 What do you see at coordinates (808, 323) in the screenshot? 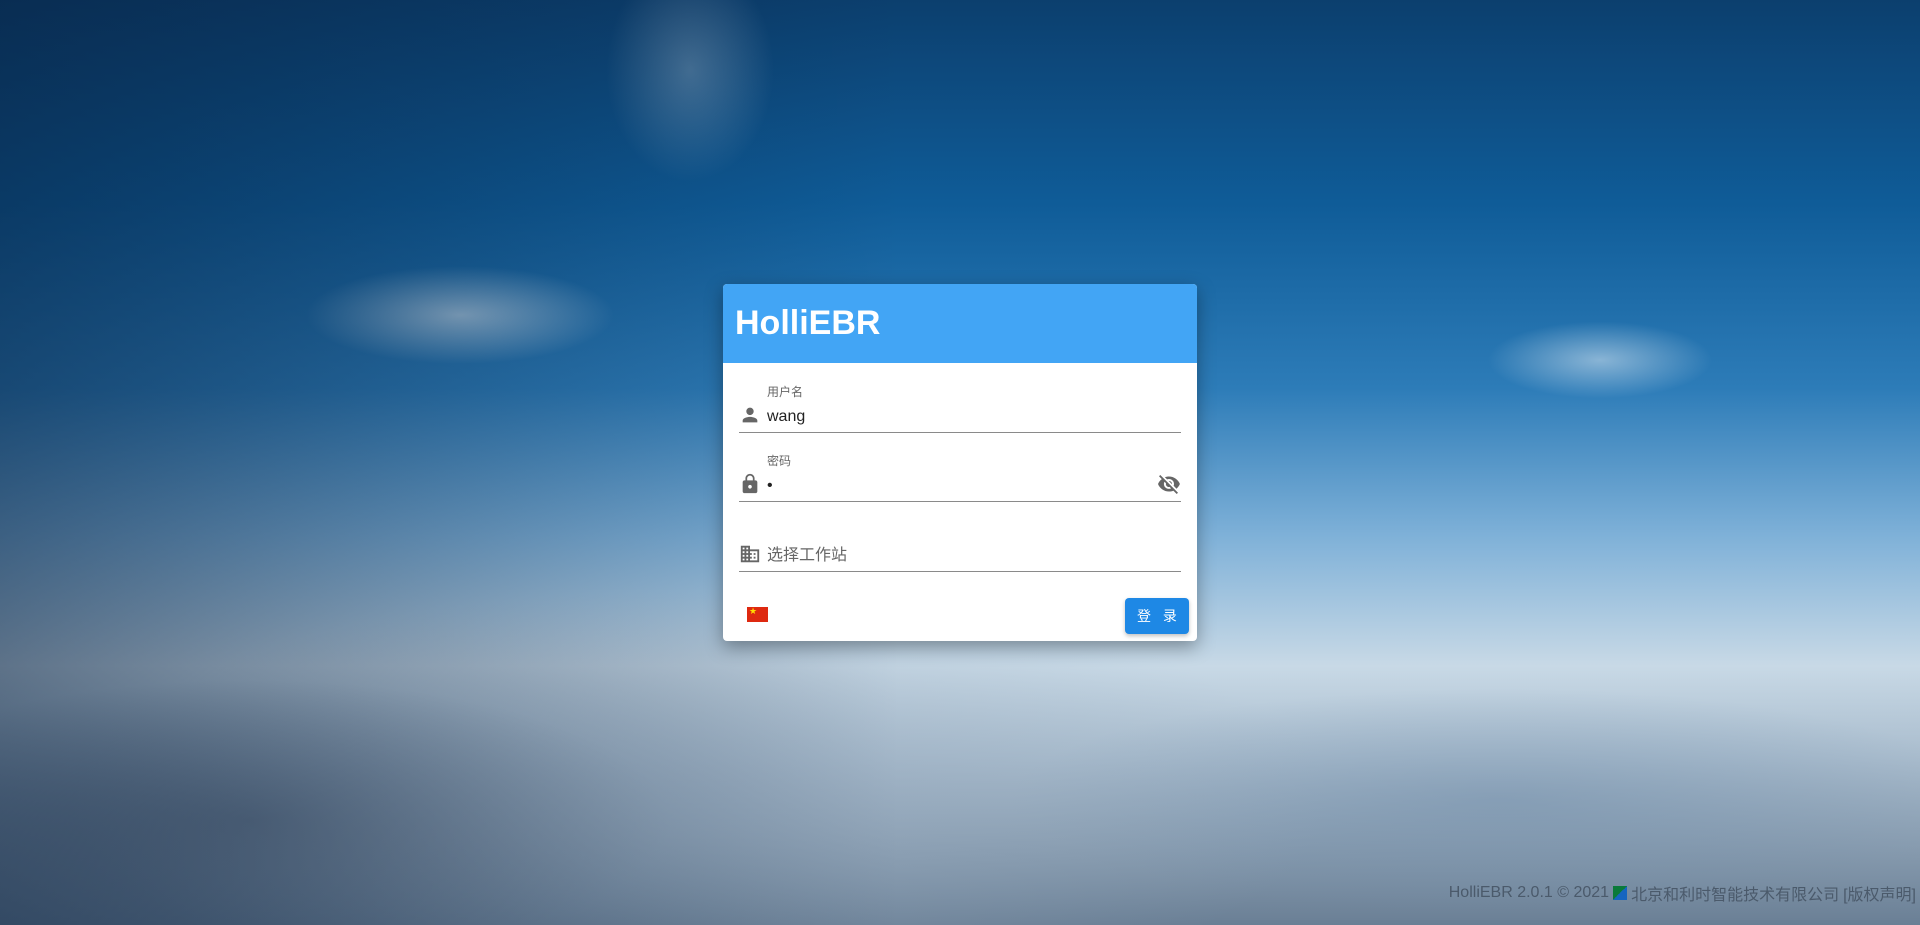
I see `app-title: HolliEBR` at bounding box center [808, 323].